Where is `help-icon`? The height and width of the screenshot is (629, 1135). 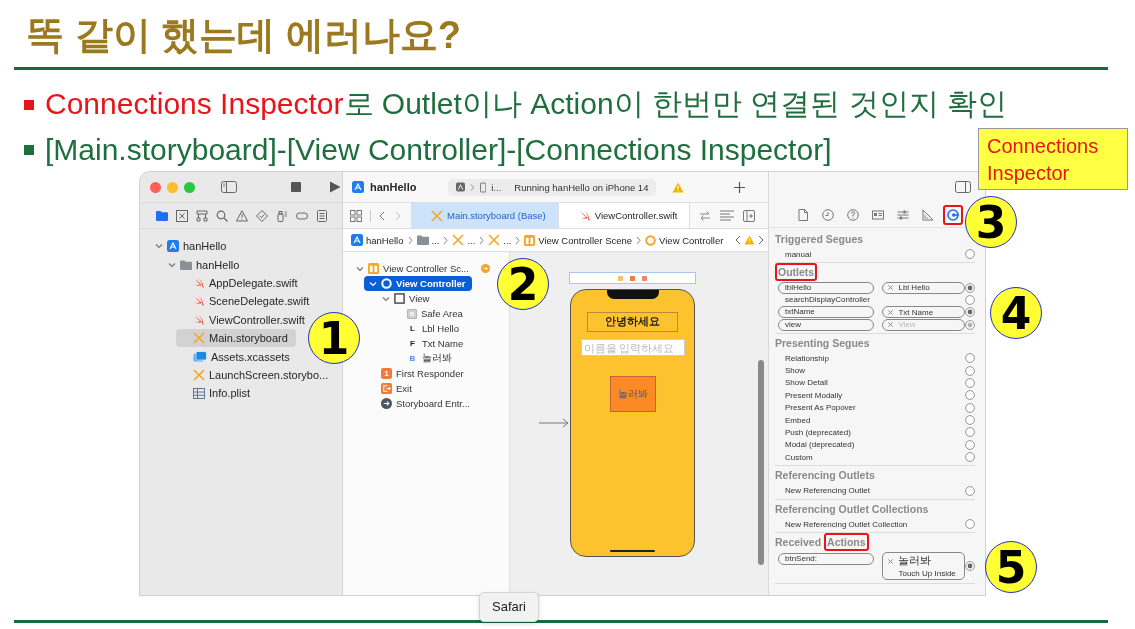
help-icon is located at coordinates (853, 214).